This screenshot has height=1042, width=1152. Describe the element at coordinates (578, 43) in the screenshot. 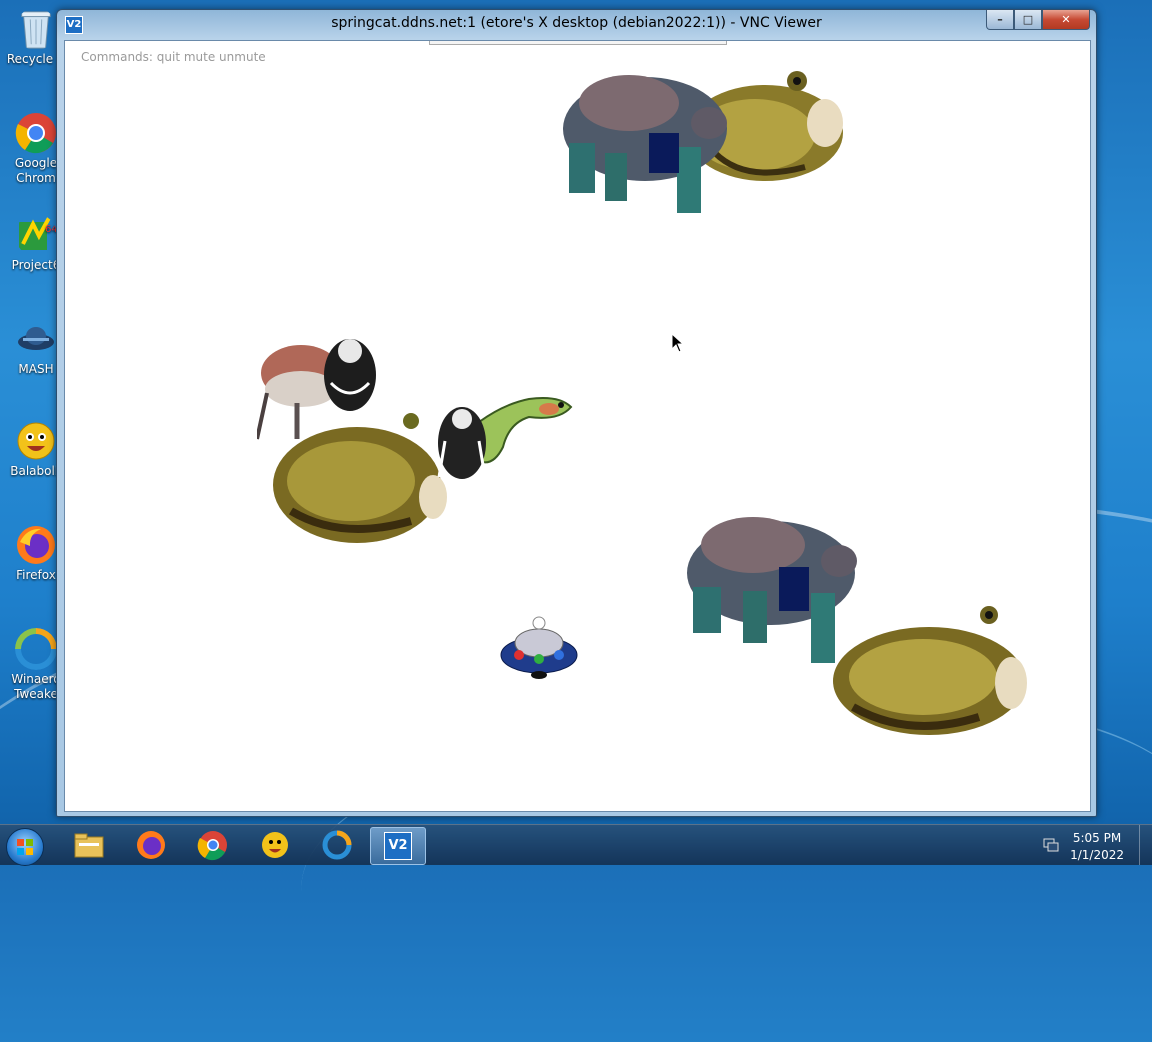

I see `vnc-toolbar-handle` at that location.